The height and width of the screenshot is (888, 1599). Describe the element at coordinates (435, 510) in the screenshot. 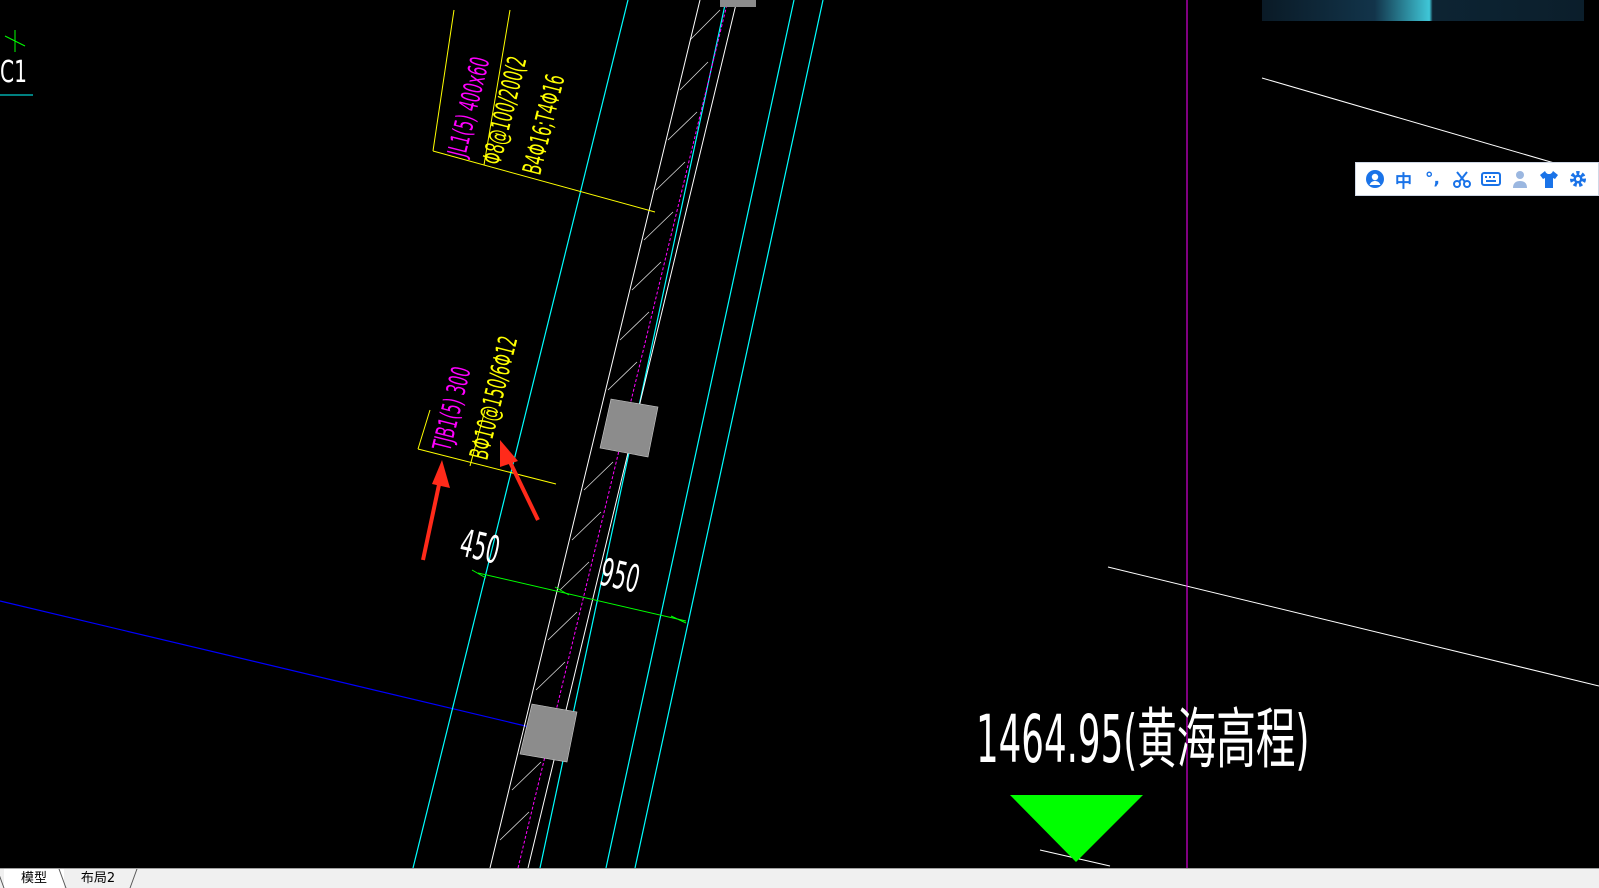

I see `annotation-arrow-left` at that location.